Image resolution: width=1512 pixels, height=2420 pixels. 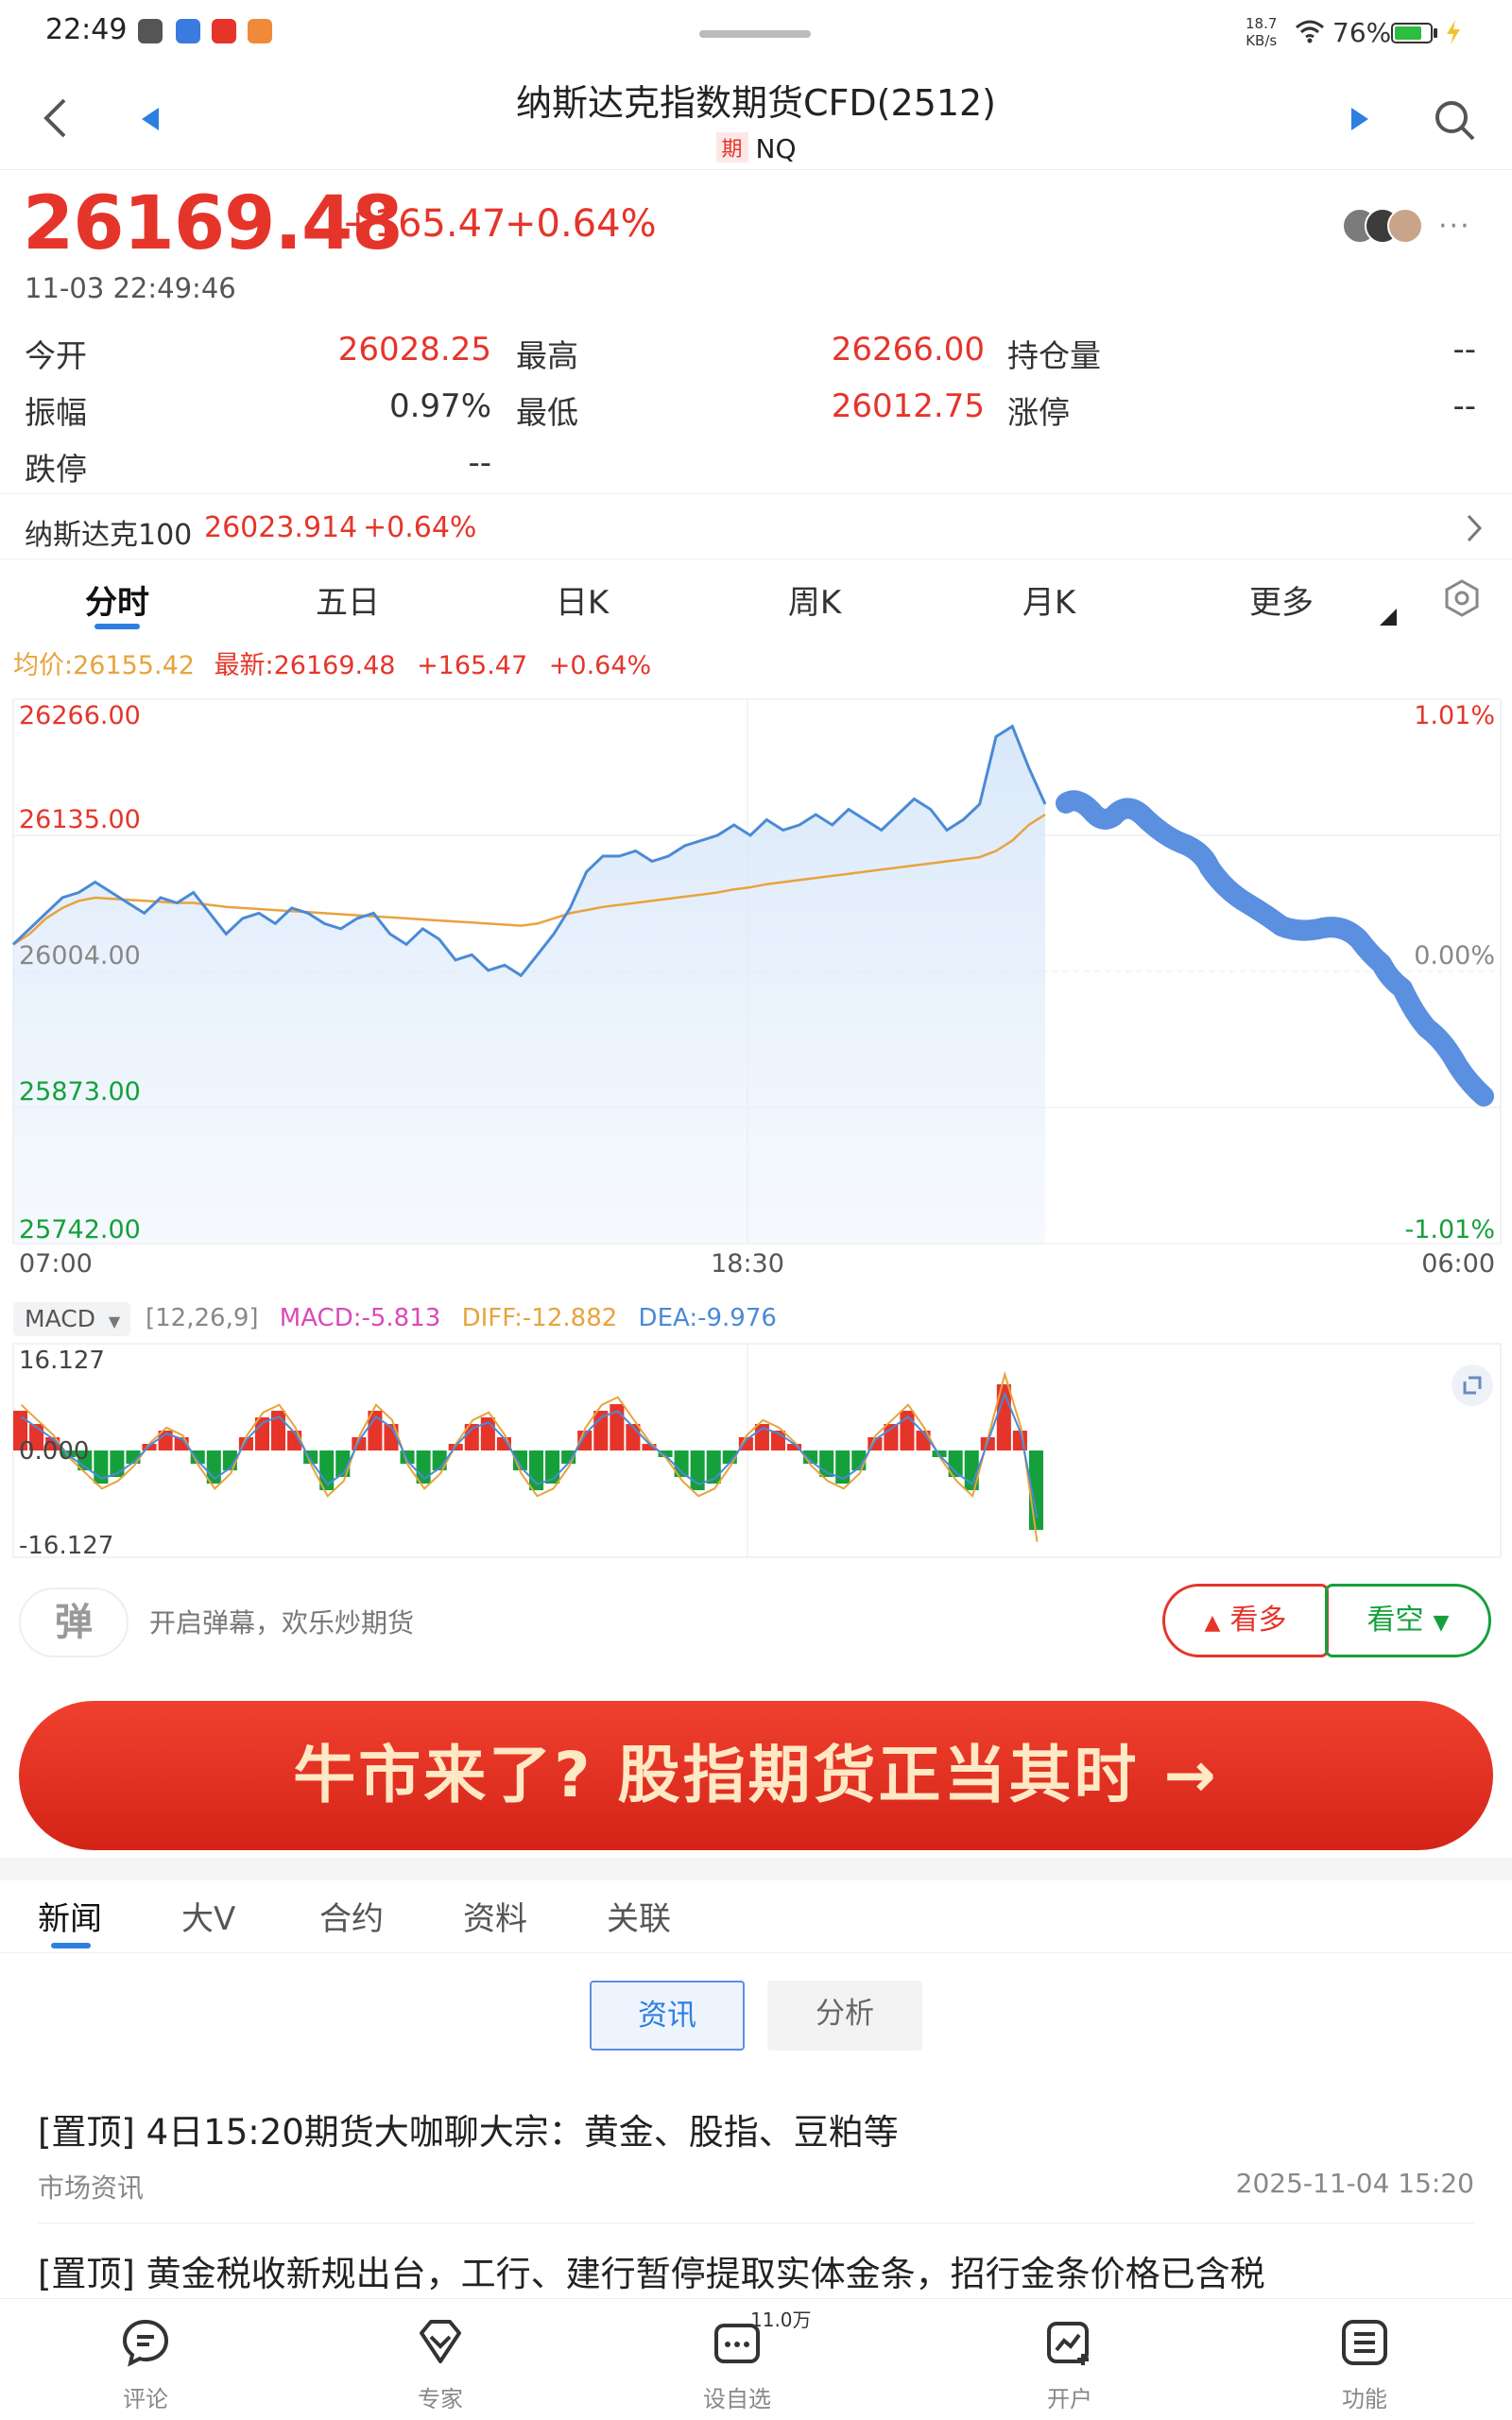 I want to click on menu-icon, so click(x=1364, y=2342).